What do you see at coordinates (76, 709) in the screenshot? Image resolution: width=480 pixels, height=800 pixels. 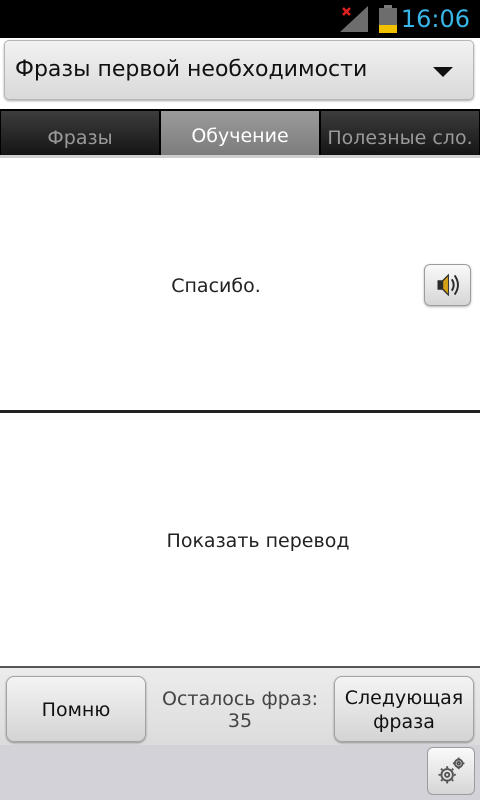 I see `remember-button: Помню` at bounding box center [76, 709].